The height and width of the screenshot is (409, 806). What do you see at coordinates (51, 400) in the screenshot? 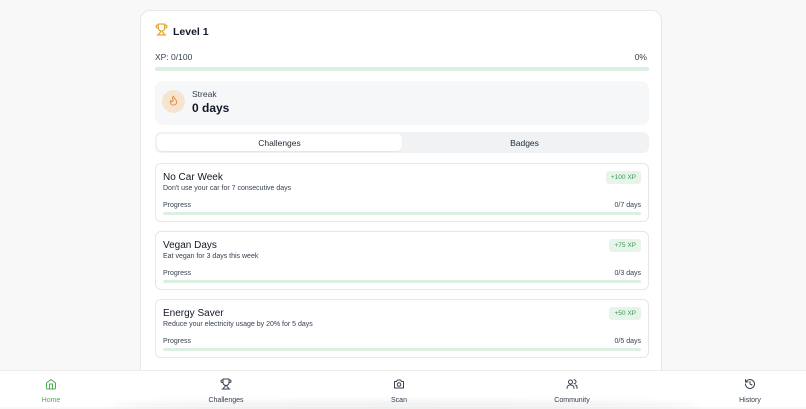
I see `nav-label: Home` at bounding box center [51, 400].